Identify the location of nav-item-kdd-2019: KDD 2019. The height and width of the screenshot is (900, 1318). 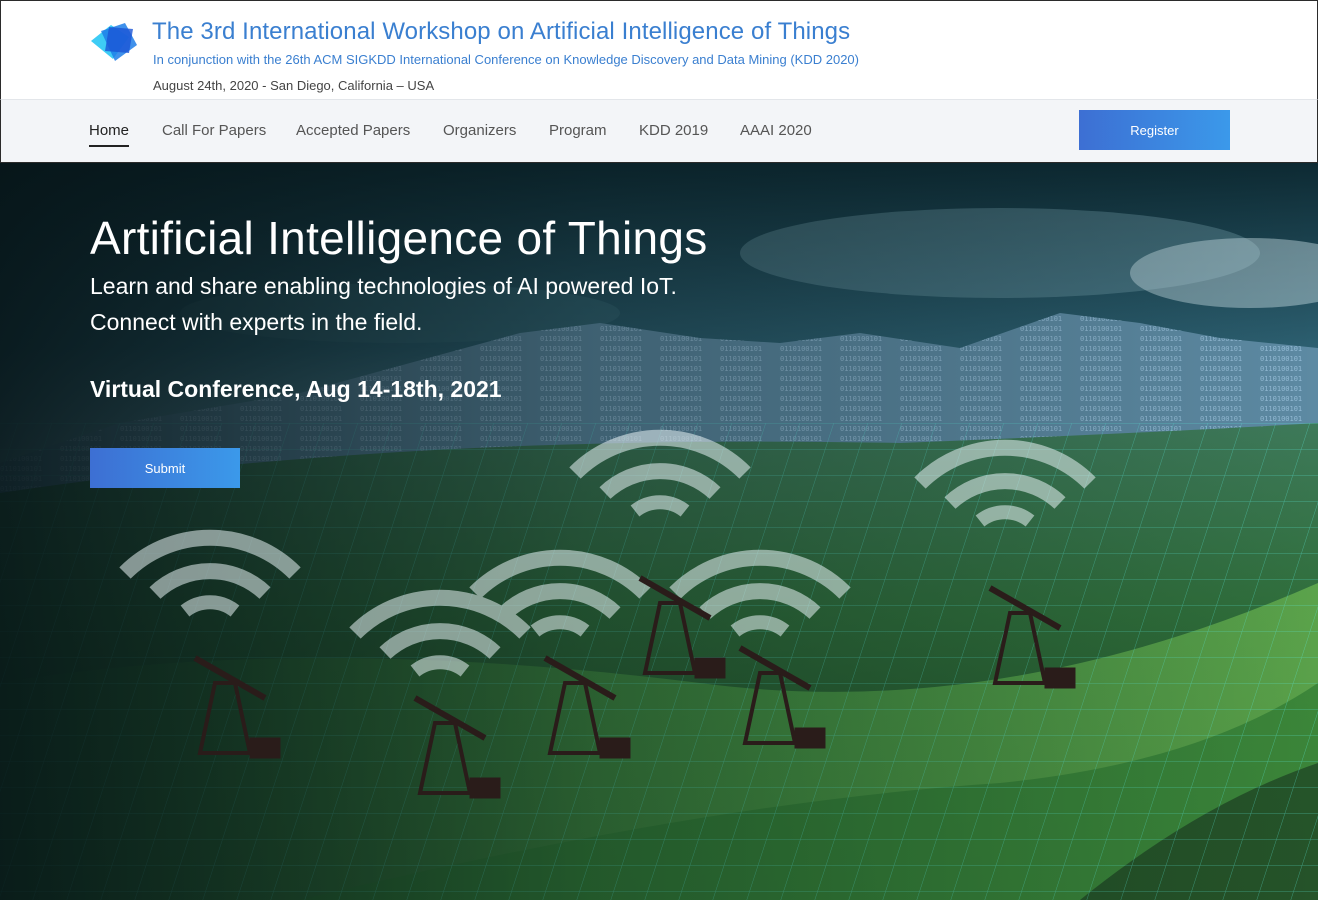
(673, 130).